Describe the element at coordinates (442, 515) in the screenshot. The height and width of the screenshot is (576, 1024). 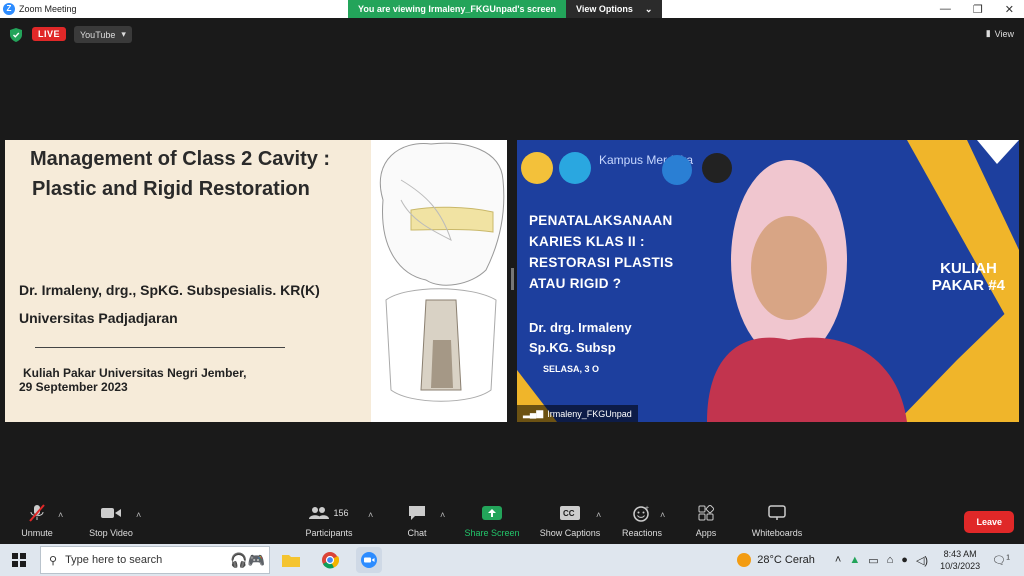
I see `chat-options-caret: ˄` at that location.